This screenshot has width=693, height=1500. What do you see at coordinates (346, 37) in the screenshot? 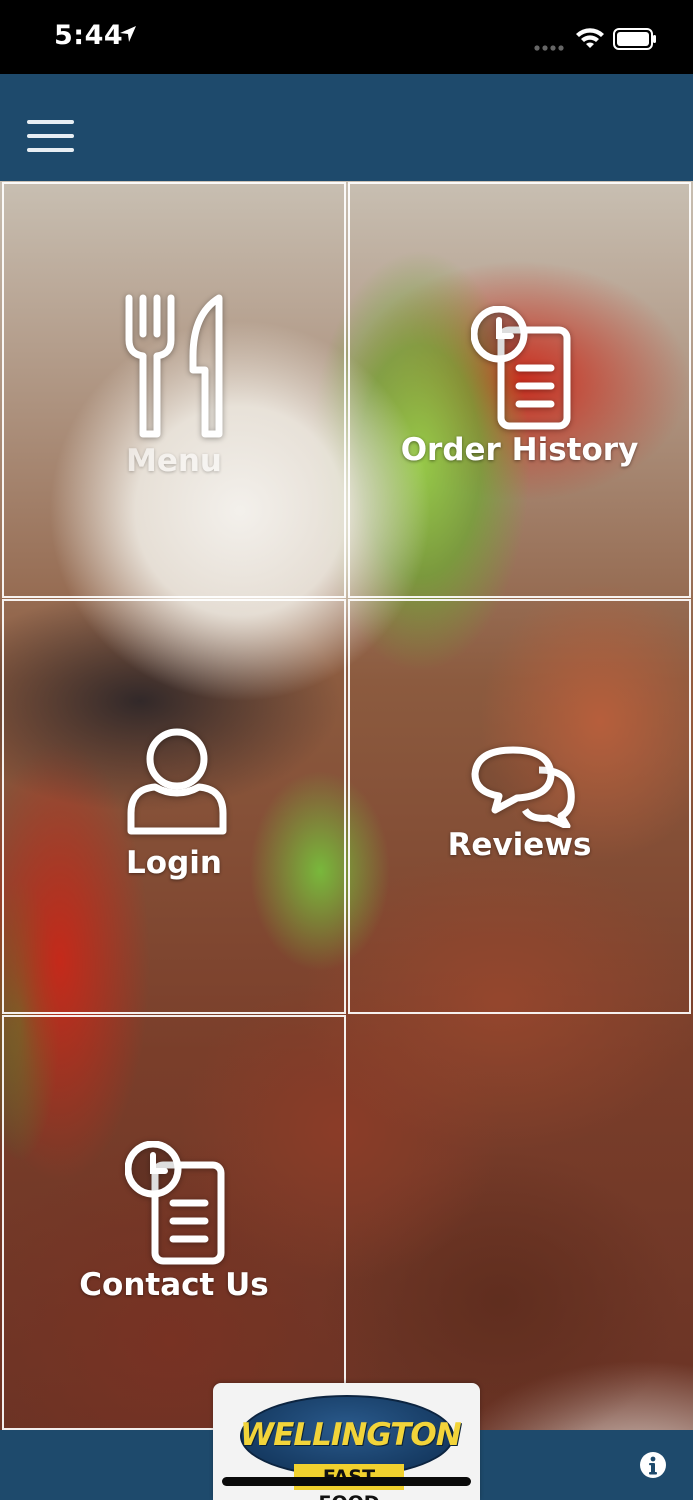
I see `status-bar: 5:44` at bounding box center [346, 37].